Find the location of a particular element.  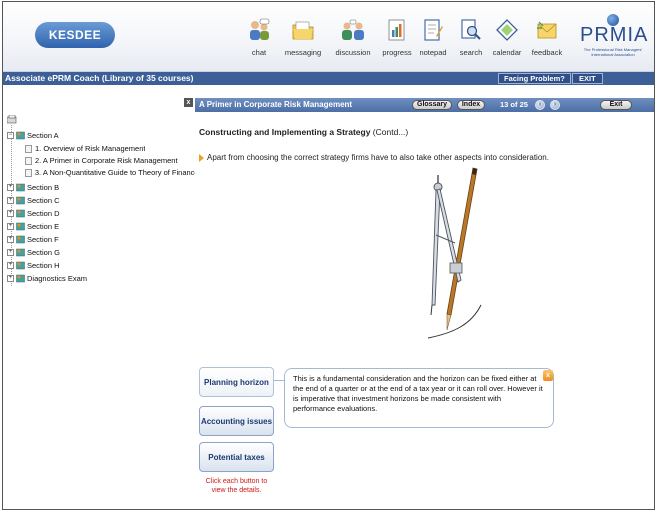

calendar-icon is located at coordinates (507, 30).